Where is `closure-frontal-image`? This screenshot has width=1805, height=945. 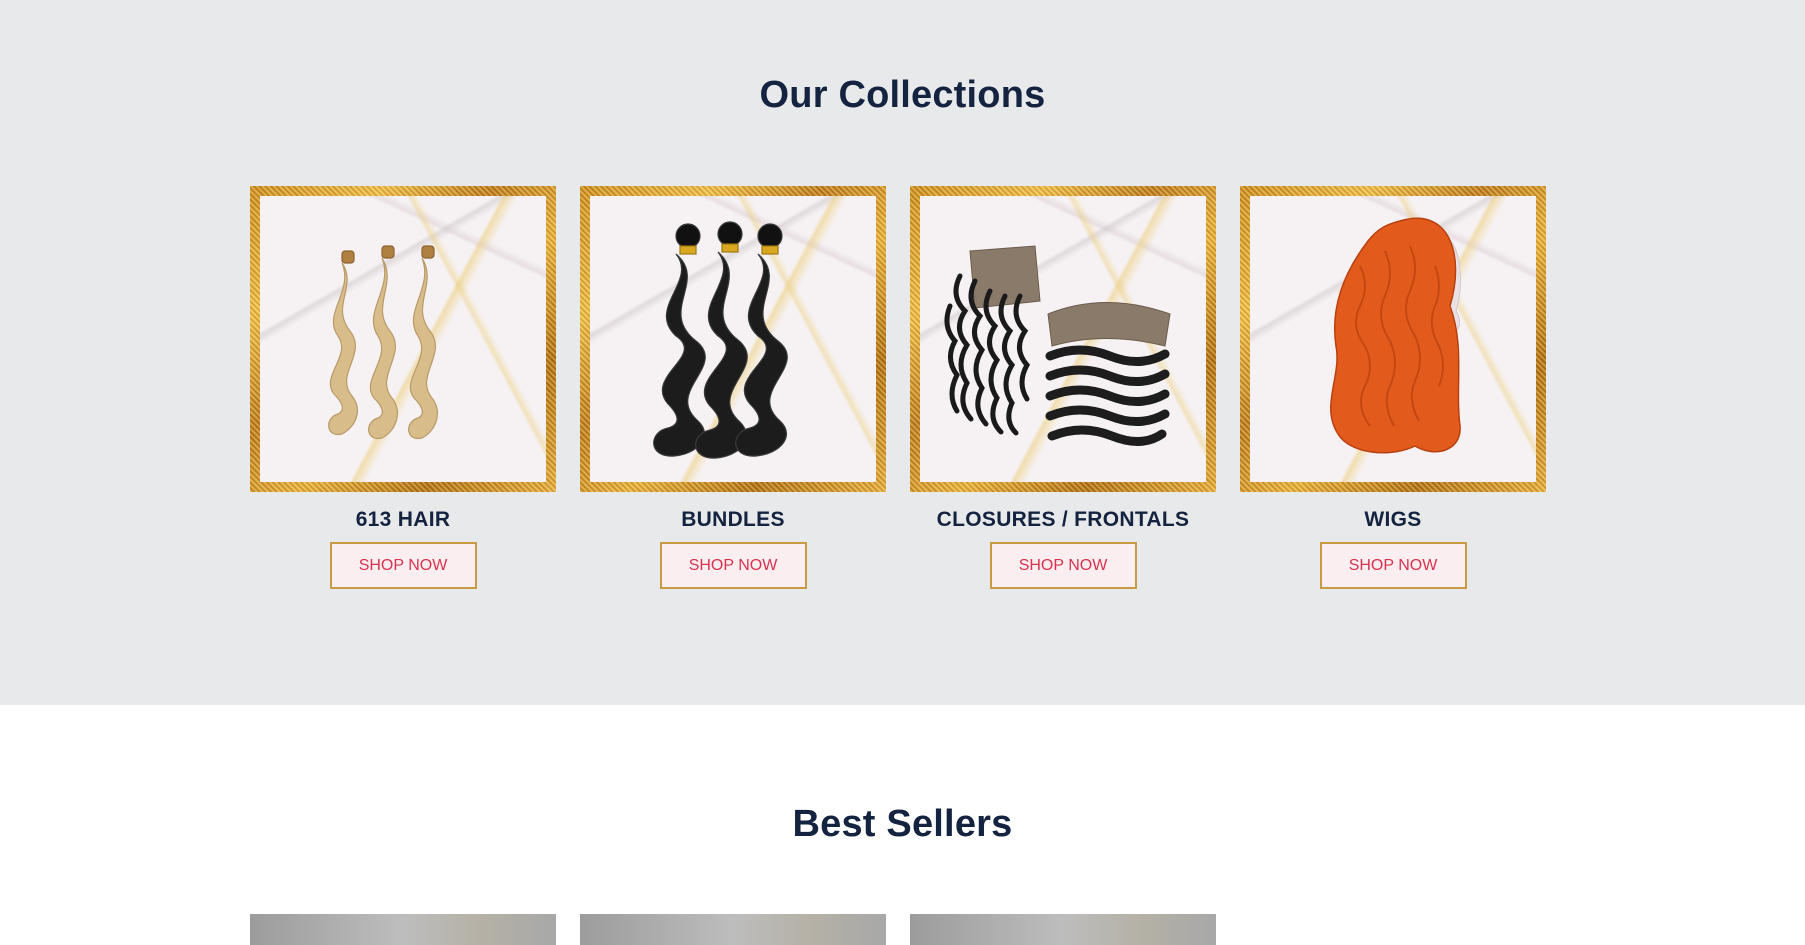 closure-frontal-image is located at coordinates (1063, 339).